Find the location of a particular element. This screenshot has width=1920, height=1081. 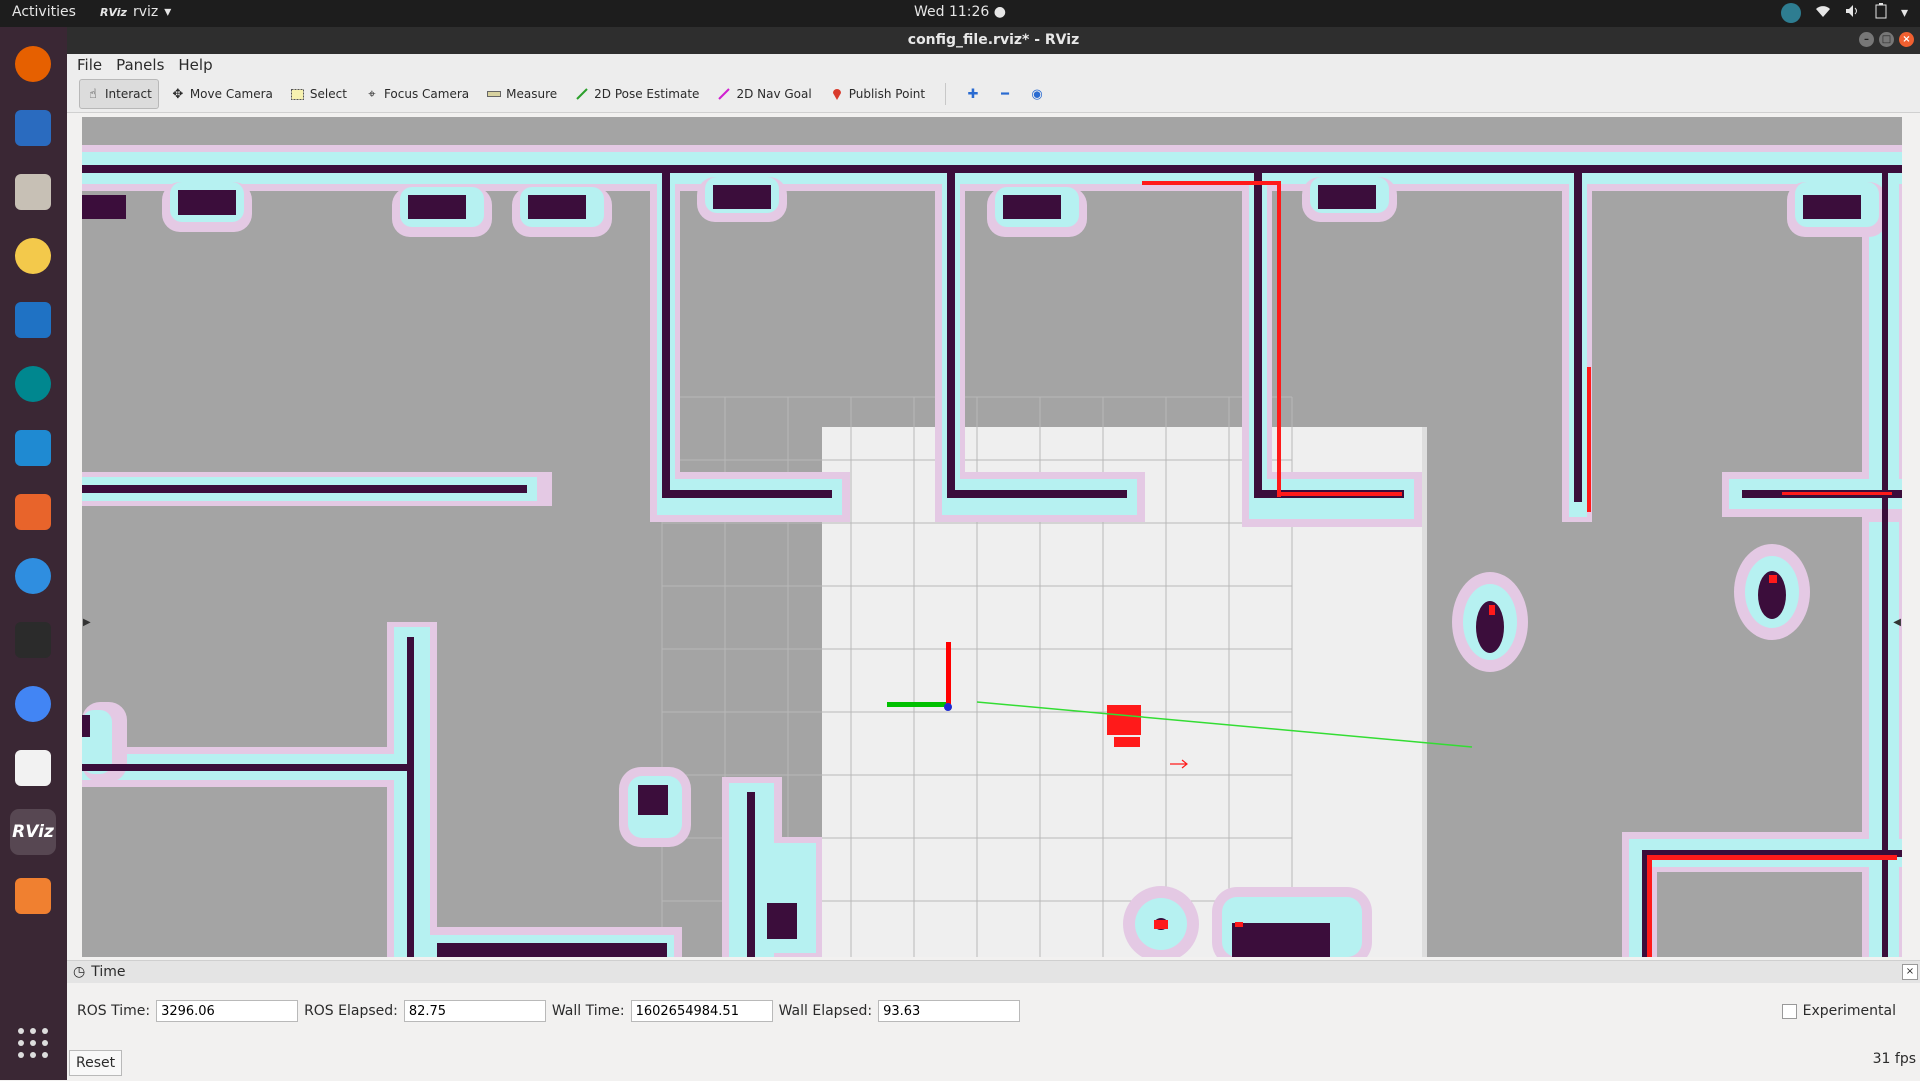

window-titlebar: config_file.rviz* - RViz – □ × is located at coordinates (993, 40).